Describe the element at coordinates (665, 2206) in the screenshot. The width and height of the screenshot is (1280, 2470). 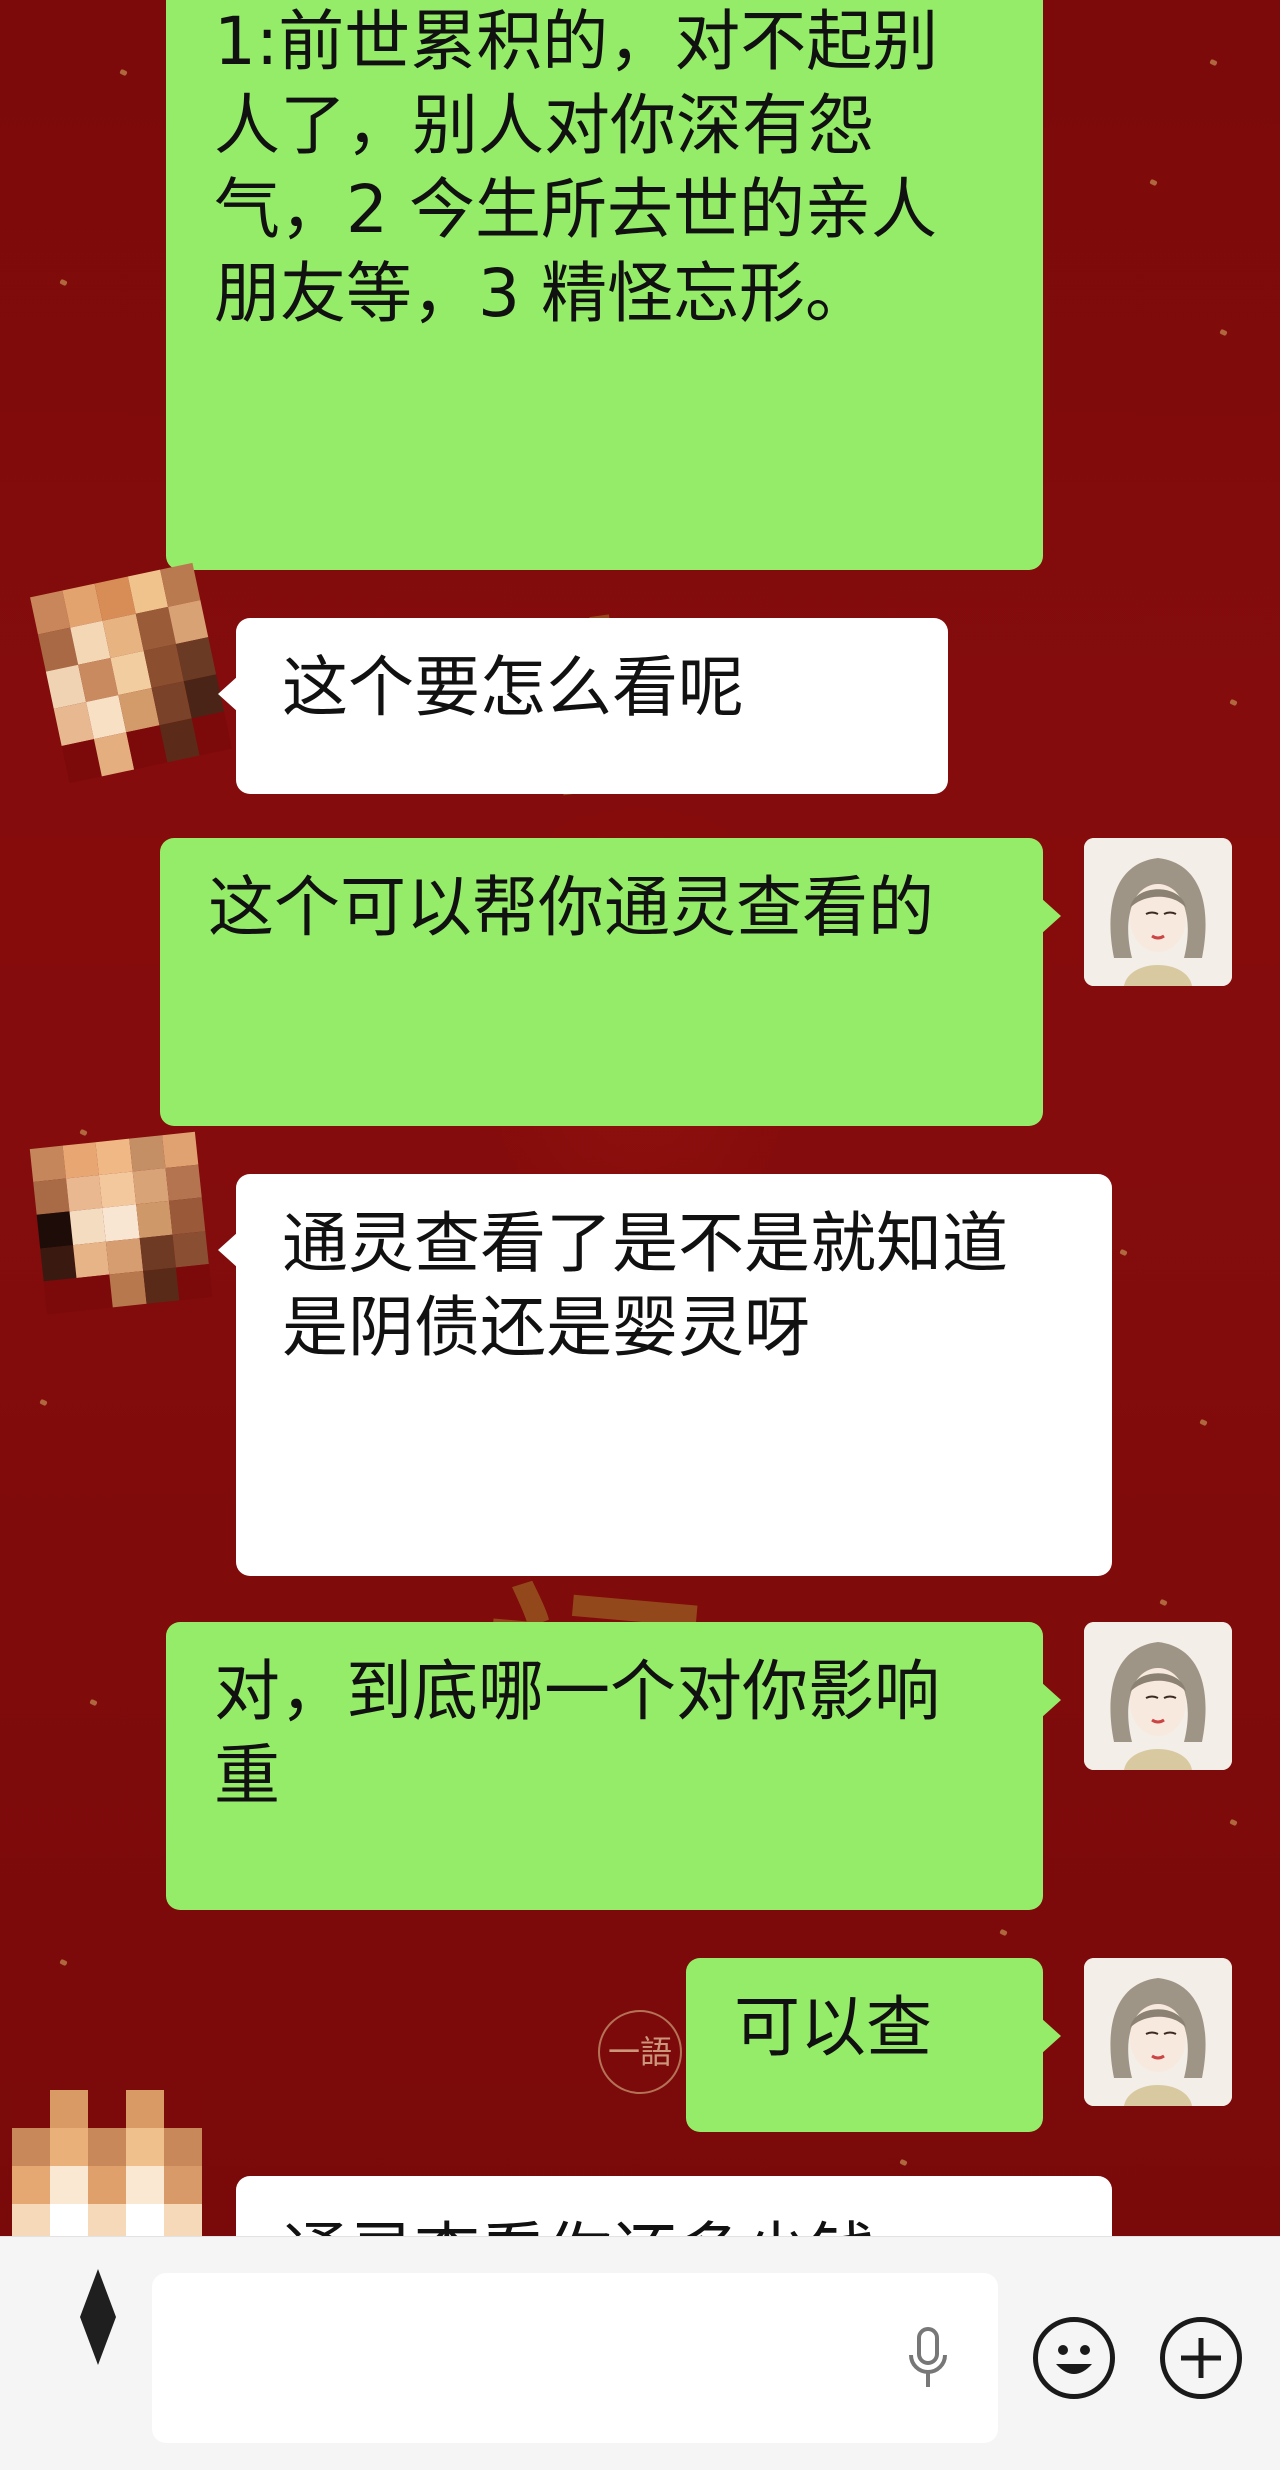
I see `message-bubble-received: 通灵查看你还多少钱` at that location.